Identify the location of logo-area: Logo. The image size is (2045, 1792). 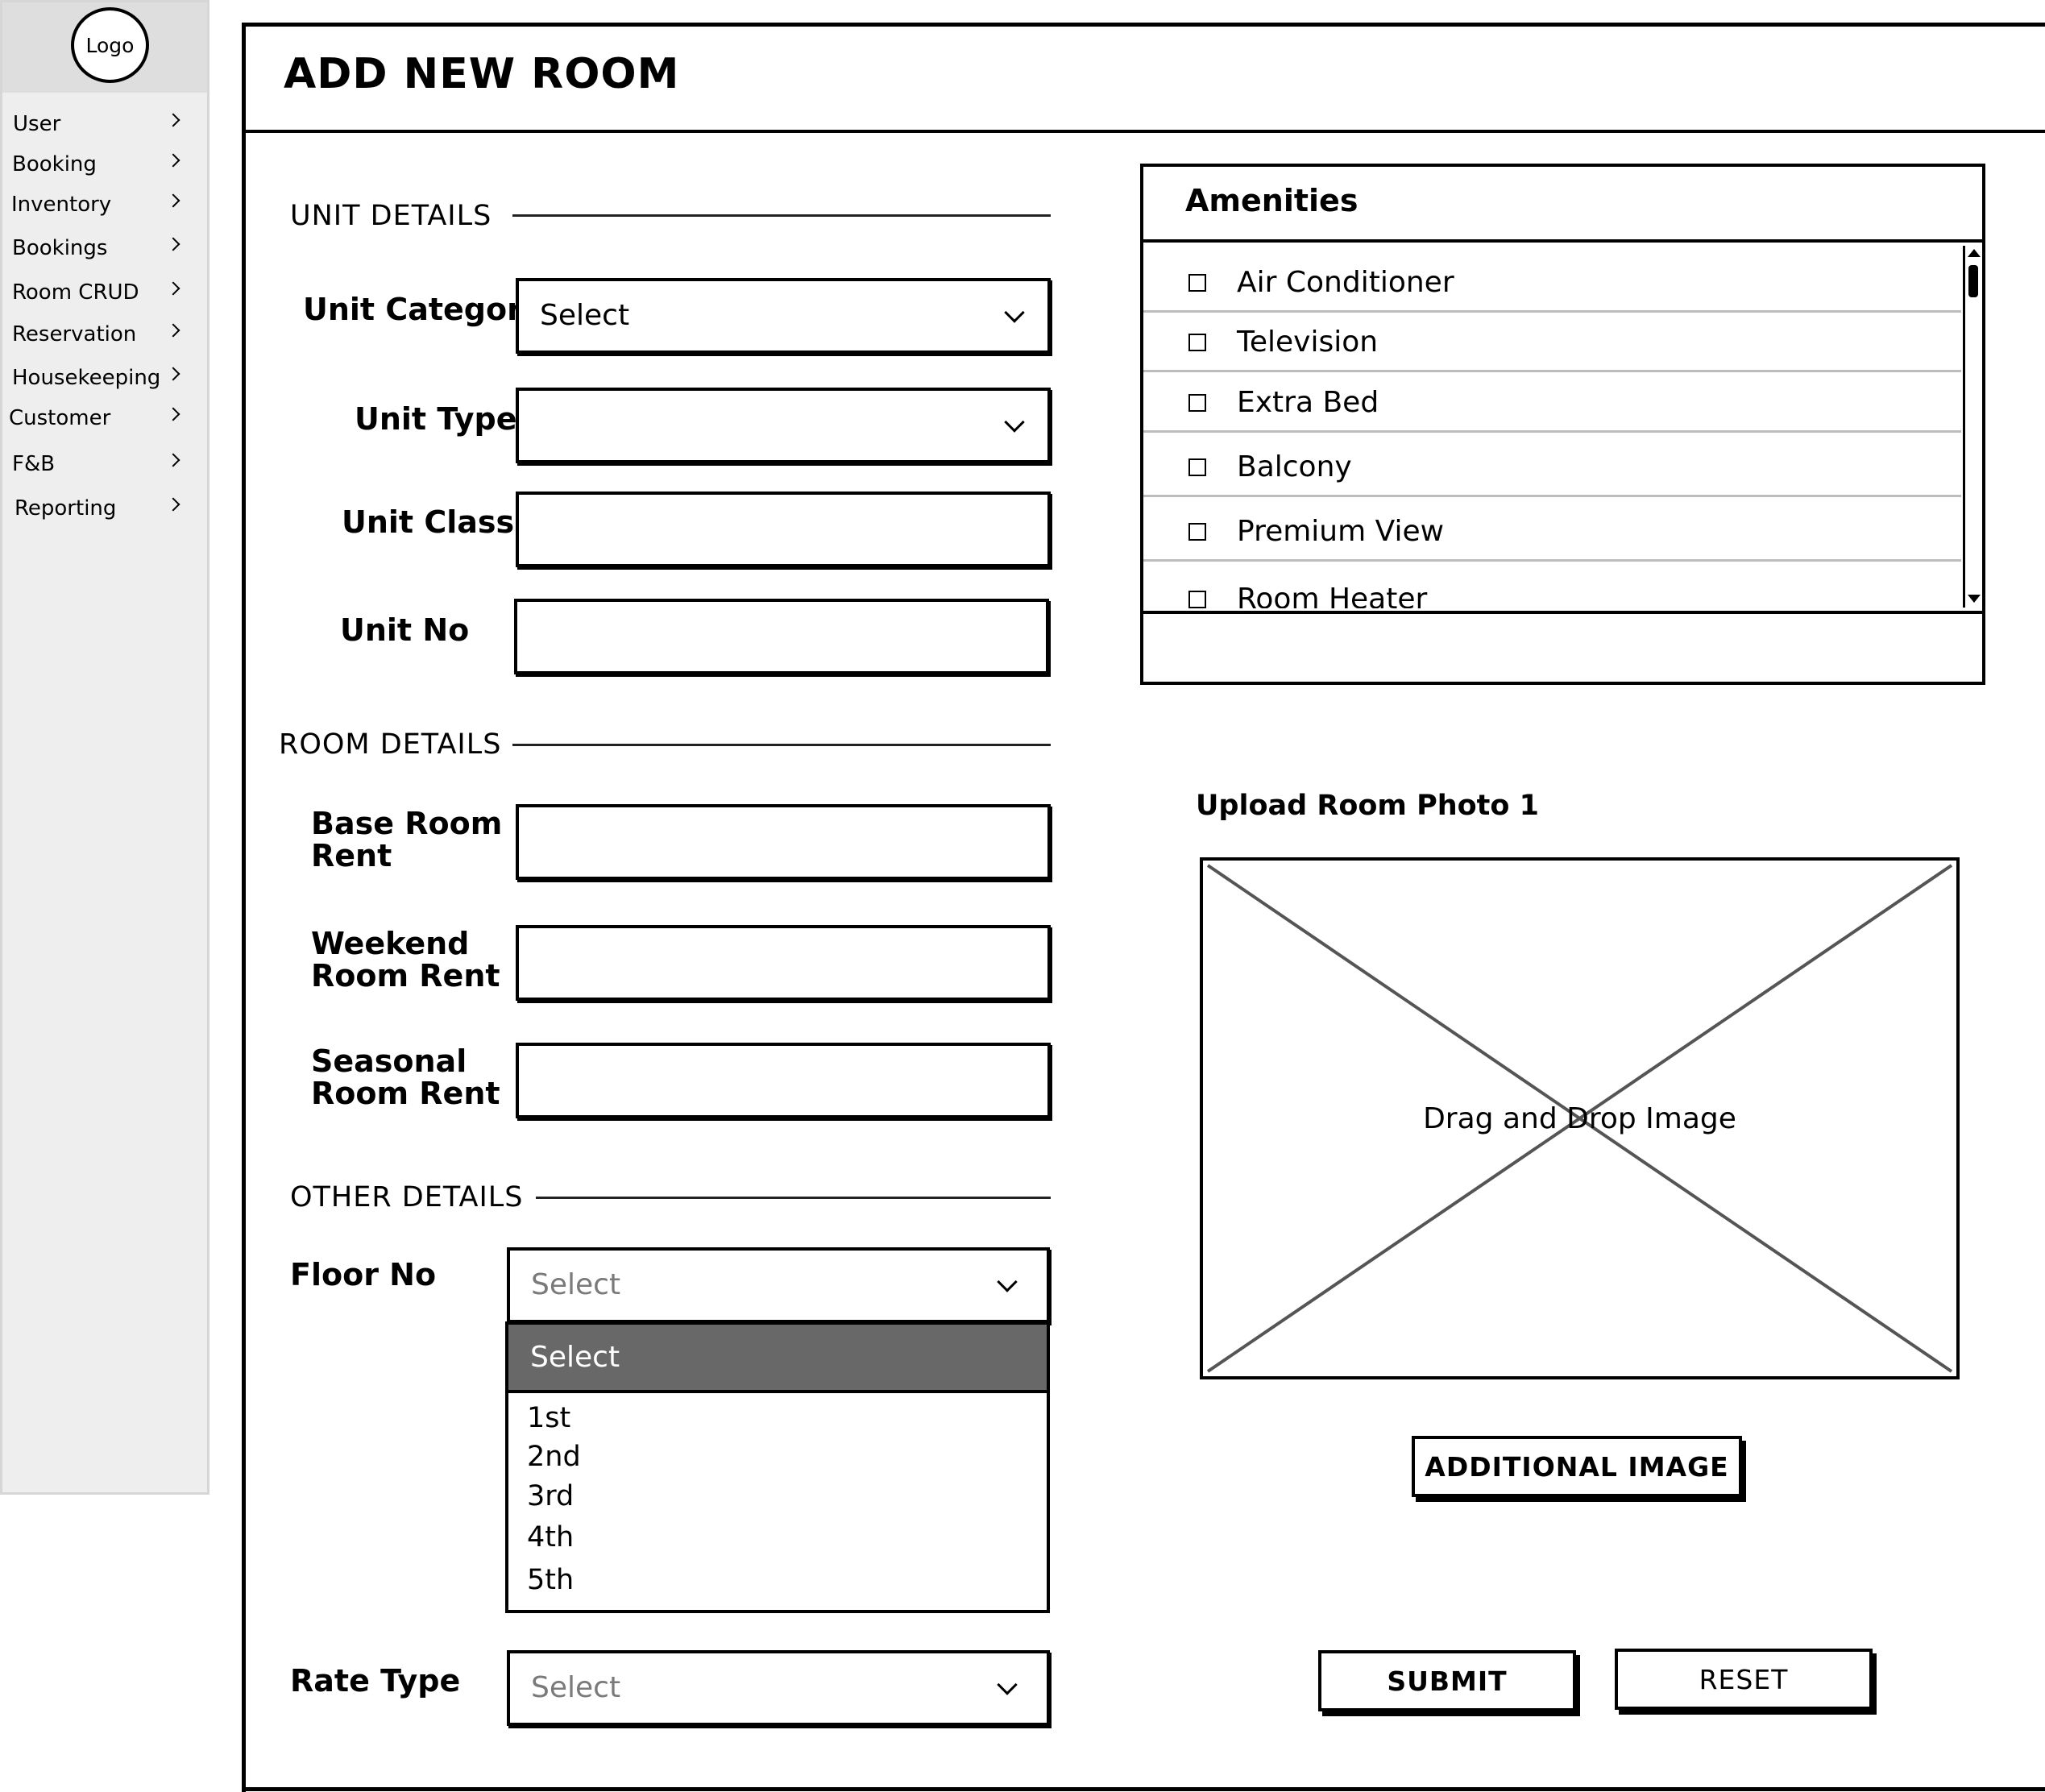
(104, 47).